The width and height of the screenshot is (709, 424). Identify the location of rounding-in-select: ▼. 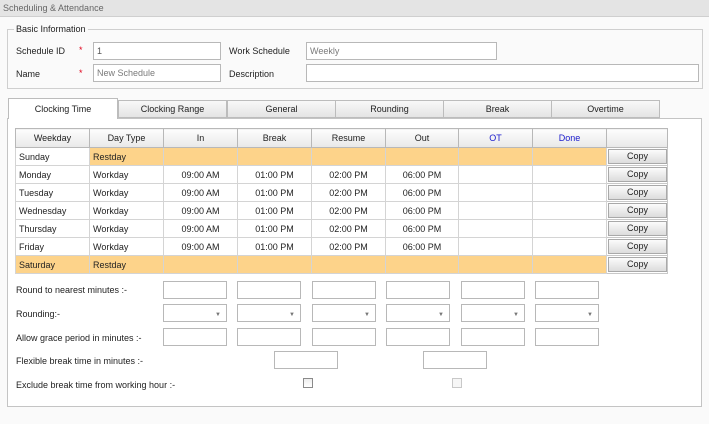
(195, 313).